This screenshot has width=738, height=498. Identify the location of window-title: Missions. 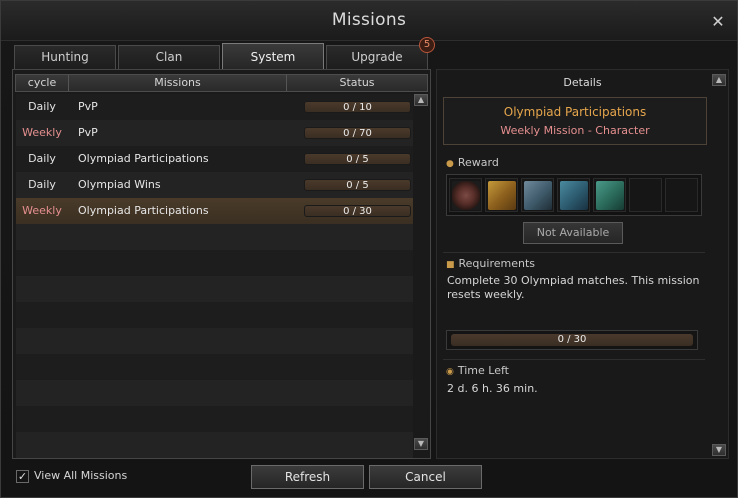
(369, 20).